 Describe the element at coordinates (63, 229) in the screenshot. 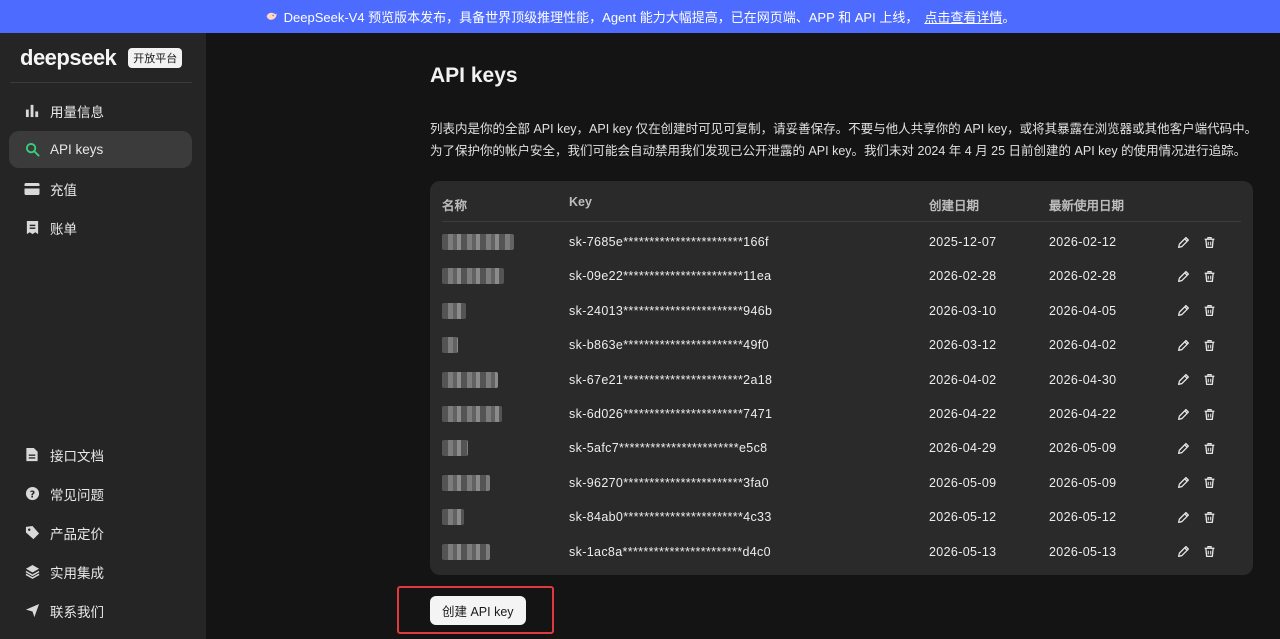

I see `sidebar-item-label: 账单` at that location.